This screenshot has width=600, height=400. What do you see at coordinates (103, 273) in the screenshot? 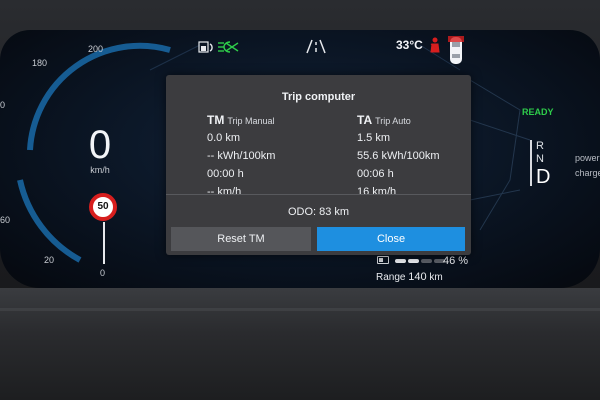
I see `speed-tick-0-bottom: 0` at bounding box center [103, 273].